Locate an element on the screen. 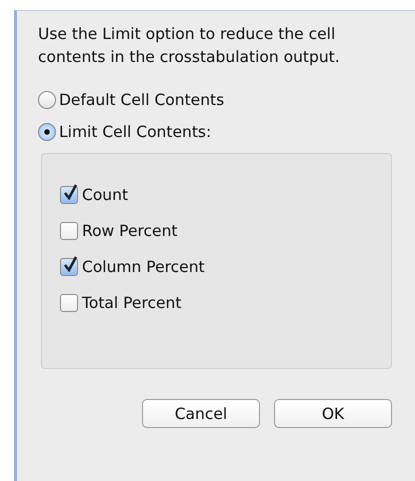  checkbox-label: Column Percent is located at coordinates (143, 267).